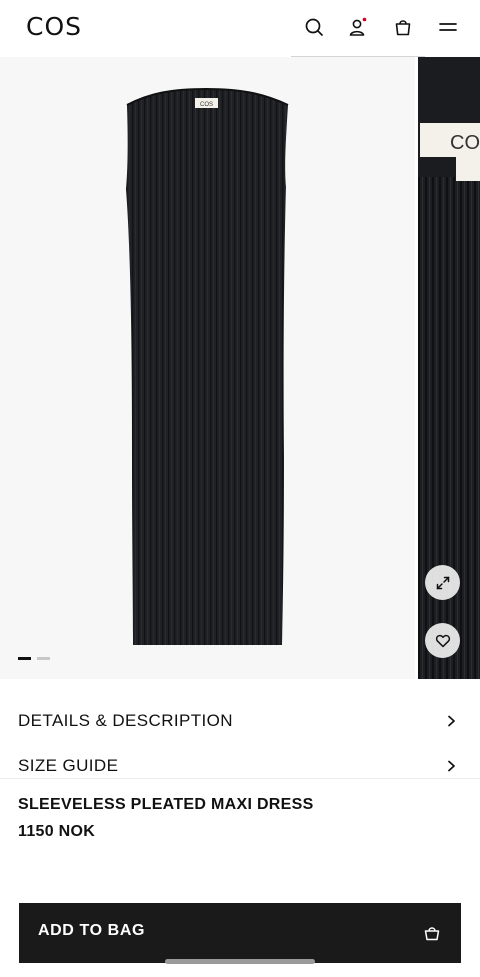 The image size is (480, 977). Describe the element at coordinates (240, 933) in the screenshot. I see `add-to-bag-button: ADD TO BAG` at that location.